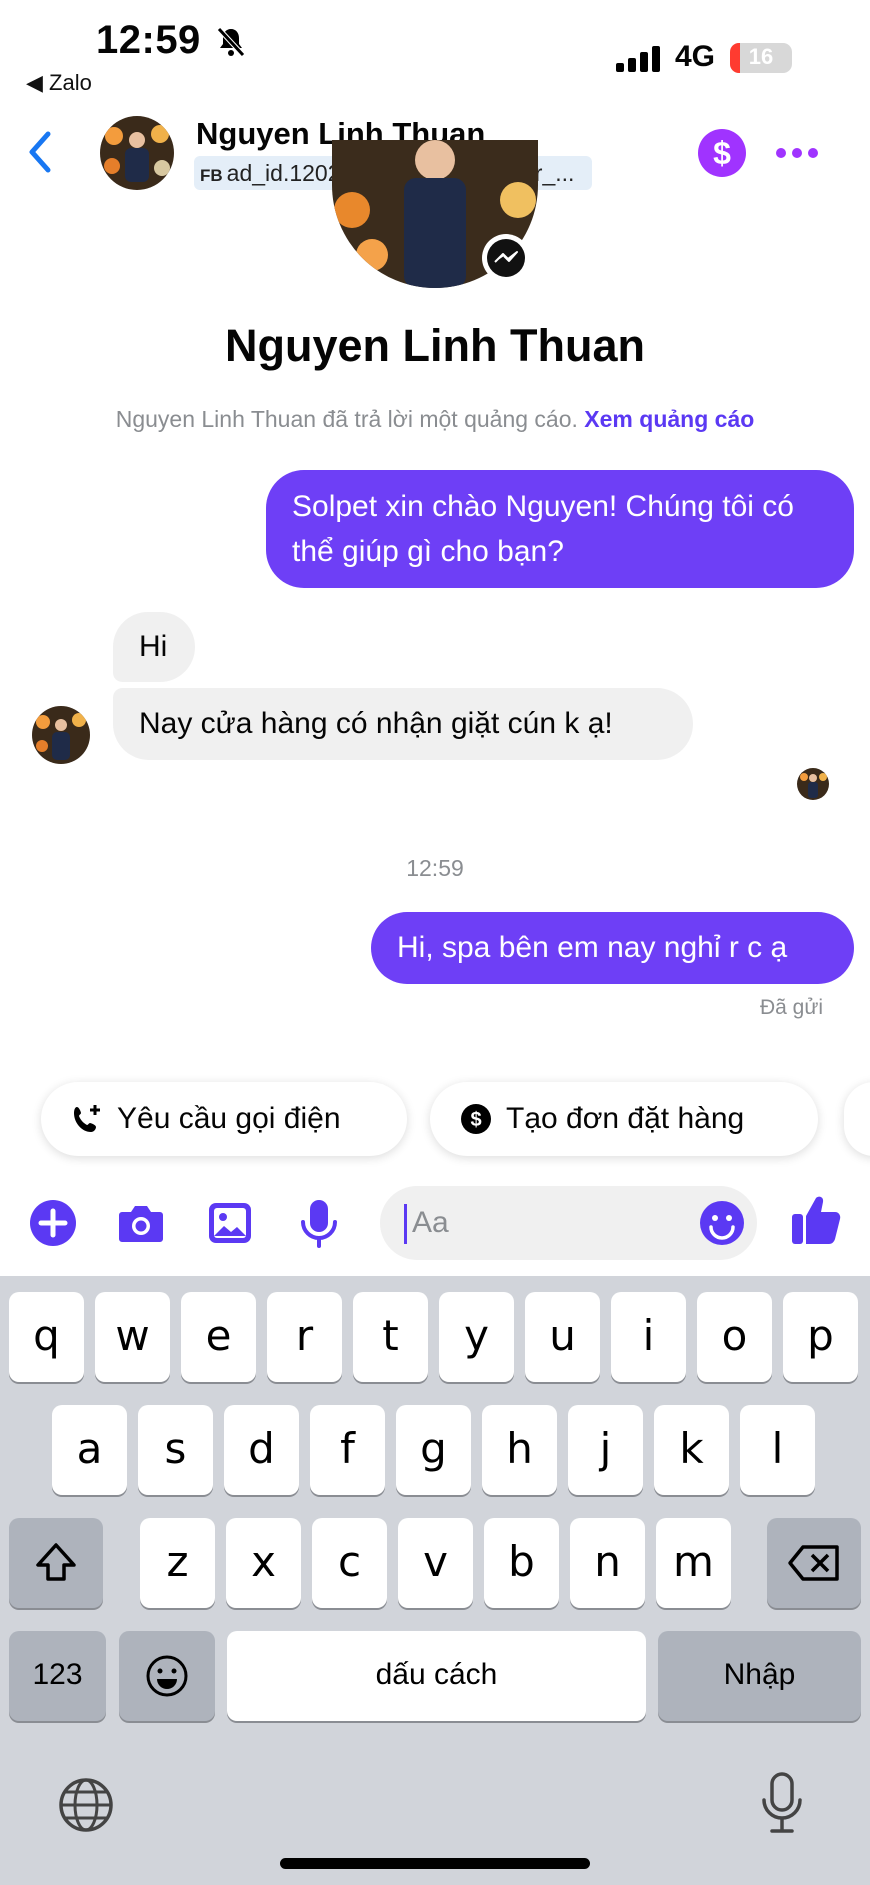 The width and height of the screenshot is (870, 1885). Describe the element at coordinates (141, 1223) in the screenshot. I see `camera-icon` at that location.